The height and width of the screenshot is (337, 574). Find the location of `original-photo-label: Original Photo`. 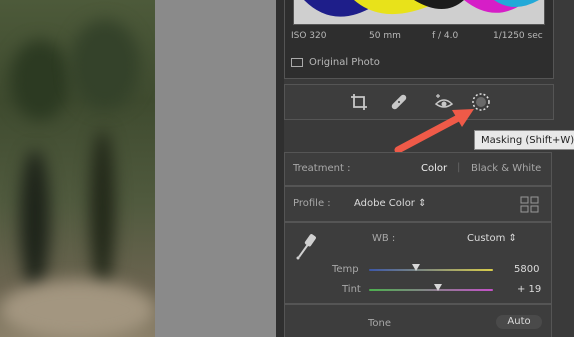

original-photo-label: Original Photo is located at coordinates (344, 62).